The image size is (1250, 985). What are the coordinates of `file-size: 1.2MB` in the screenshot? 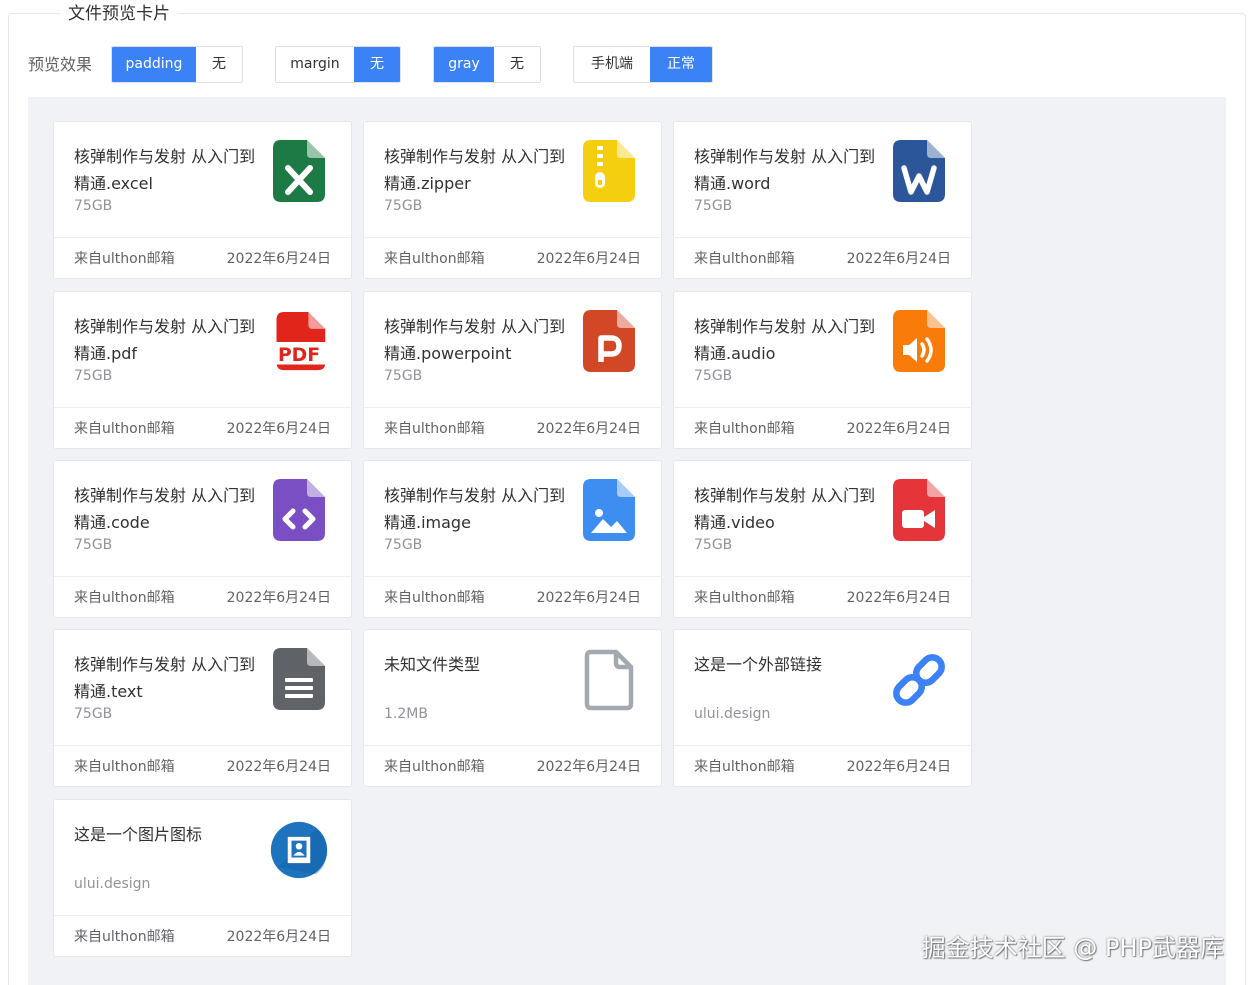 It's located at (406, 714).